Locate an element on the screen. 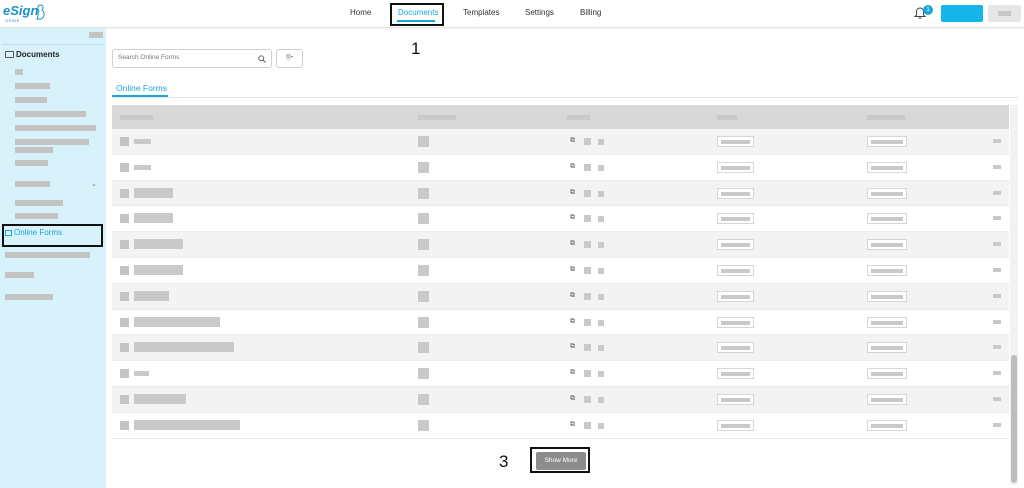 The image size is (1024, 488). table-scrollbar is located at coordinates (1014, 295).